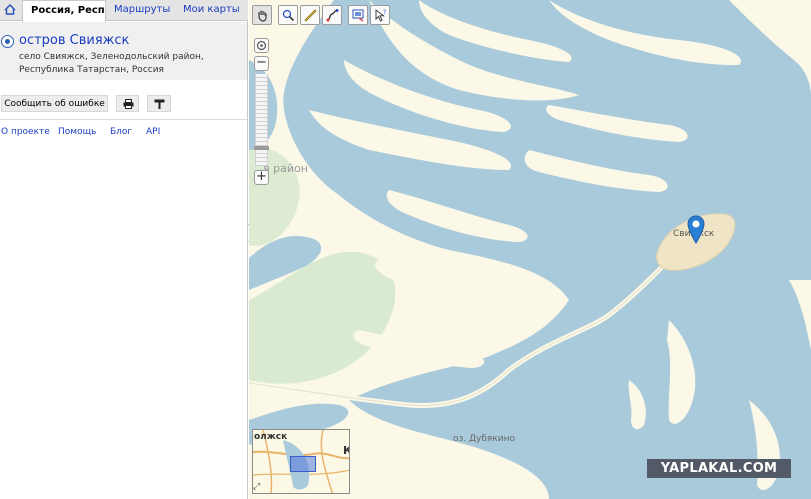 This screenshot has width=811, height=499. Describe the element at coordinates (142, 10) in the screenshot. I see `tab-routes: Маршруты` at that location.